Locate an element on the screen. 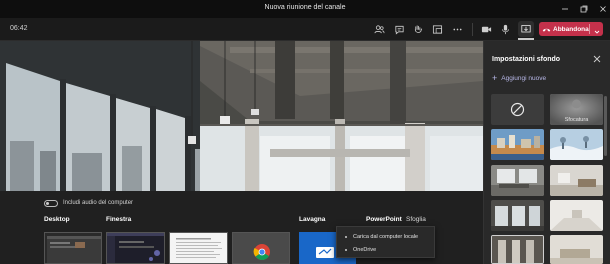 The width and height of the screenshot is (610, 264). panel-scrollbar is located at coordinates (605, 126).